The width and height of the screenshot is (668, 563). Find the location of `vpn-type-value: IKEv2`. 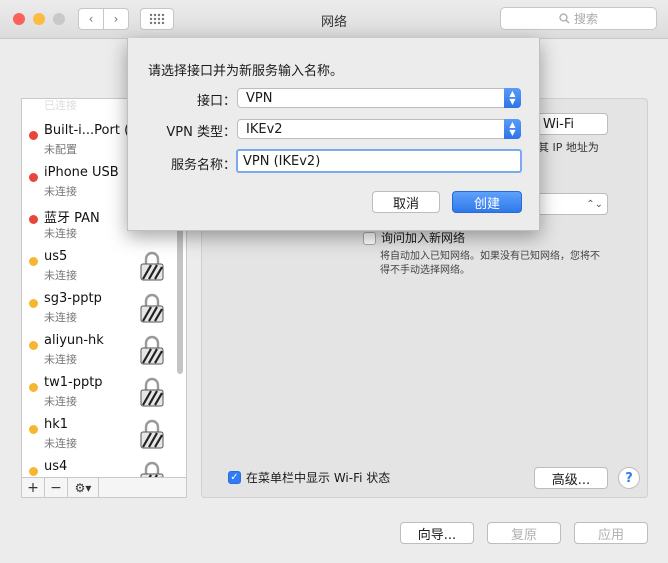

vpn-type-value: IKEv2 is located at coordinates (264, 129).